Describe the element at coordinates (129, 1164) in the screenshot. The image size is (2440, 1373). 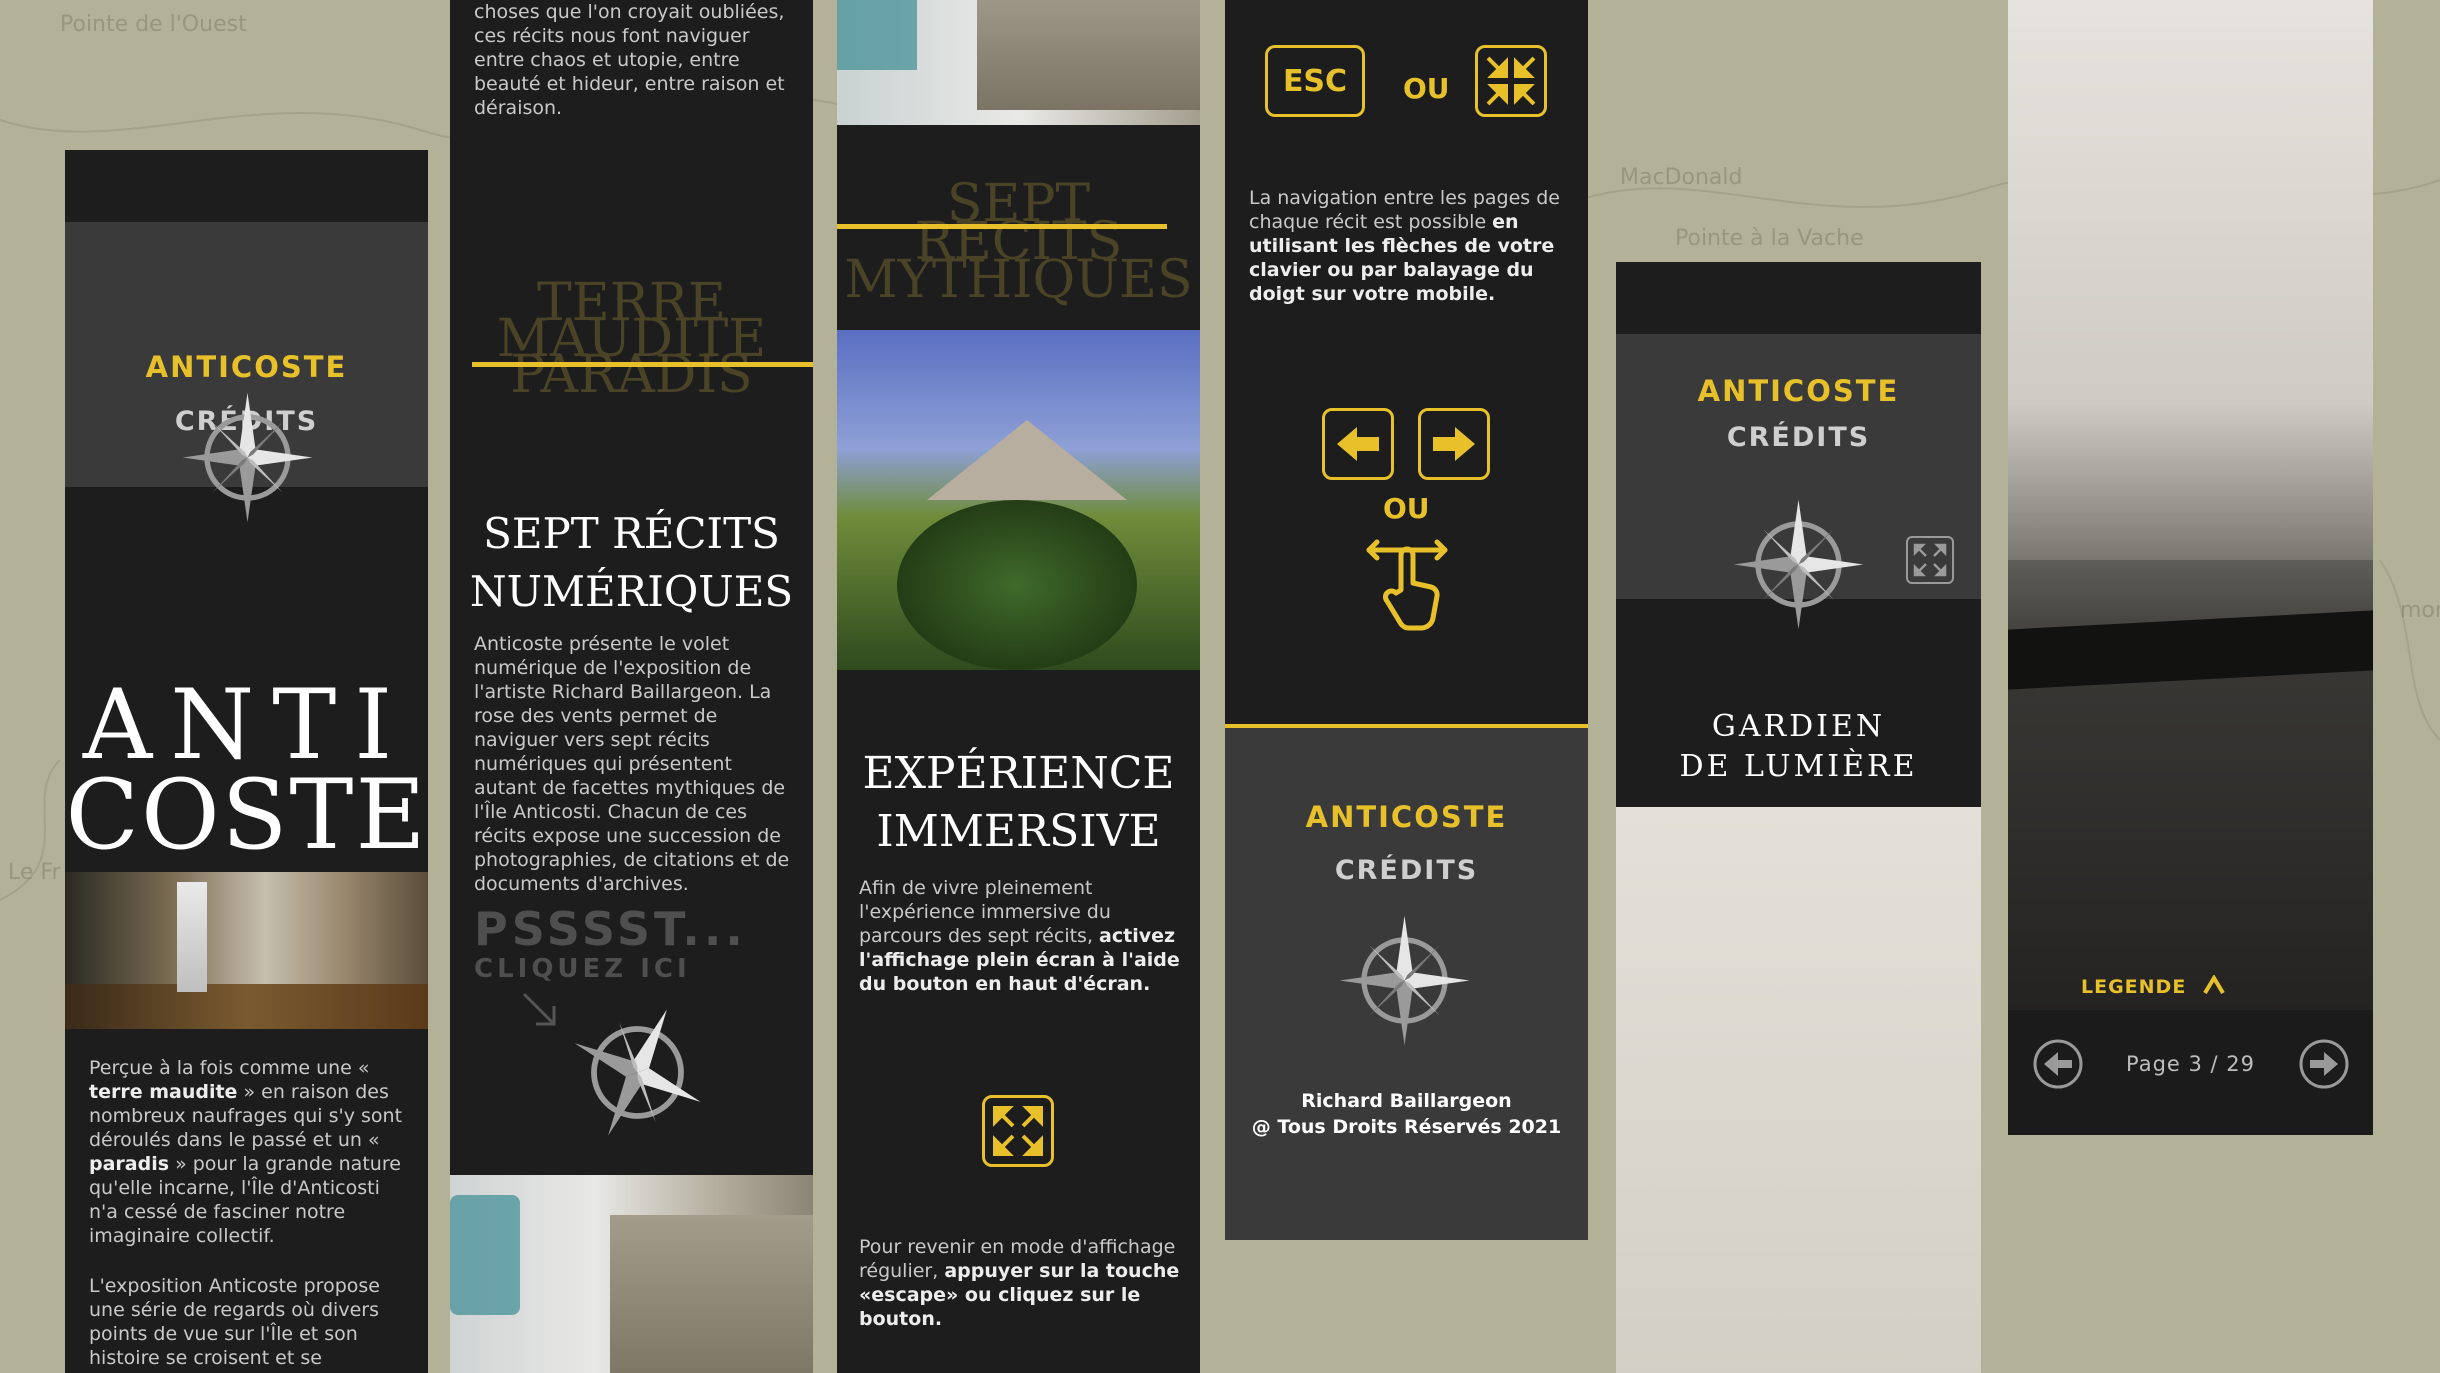
I see `text-bold: paradis` at that location.